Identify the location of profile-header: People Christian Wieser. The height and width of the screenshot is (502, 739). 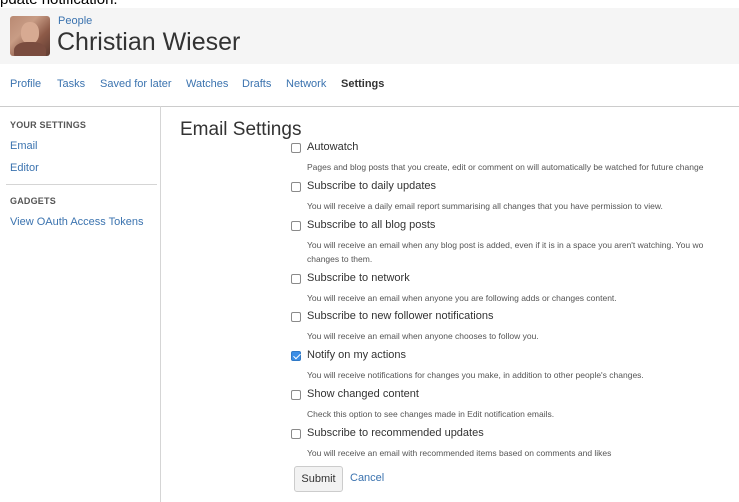
(369, 36).